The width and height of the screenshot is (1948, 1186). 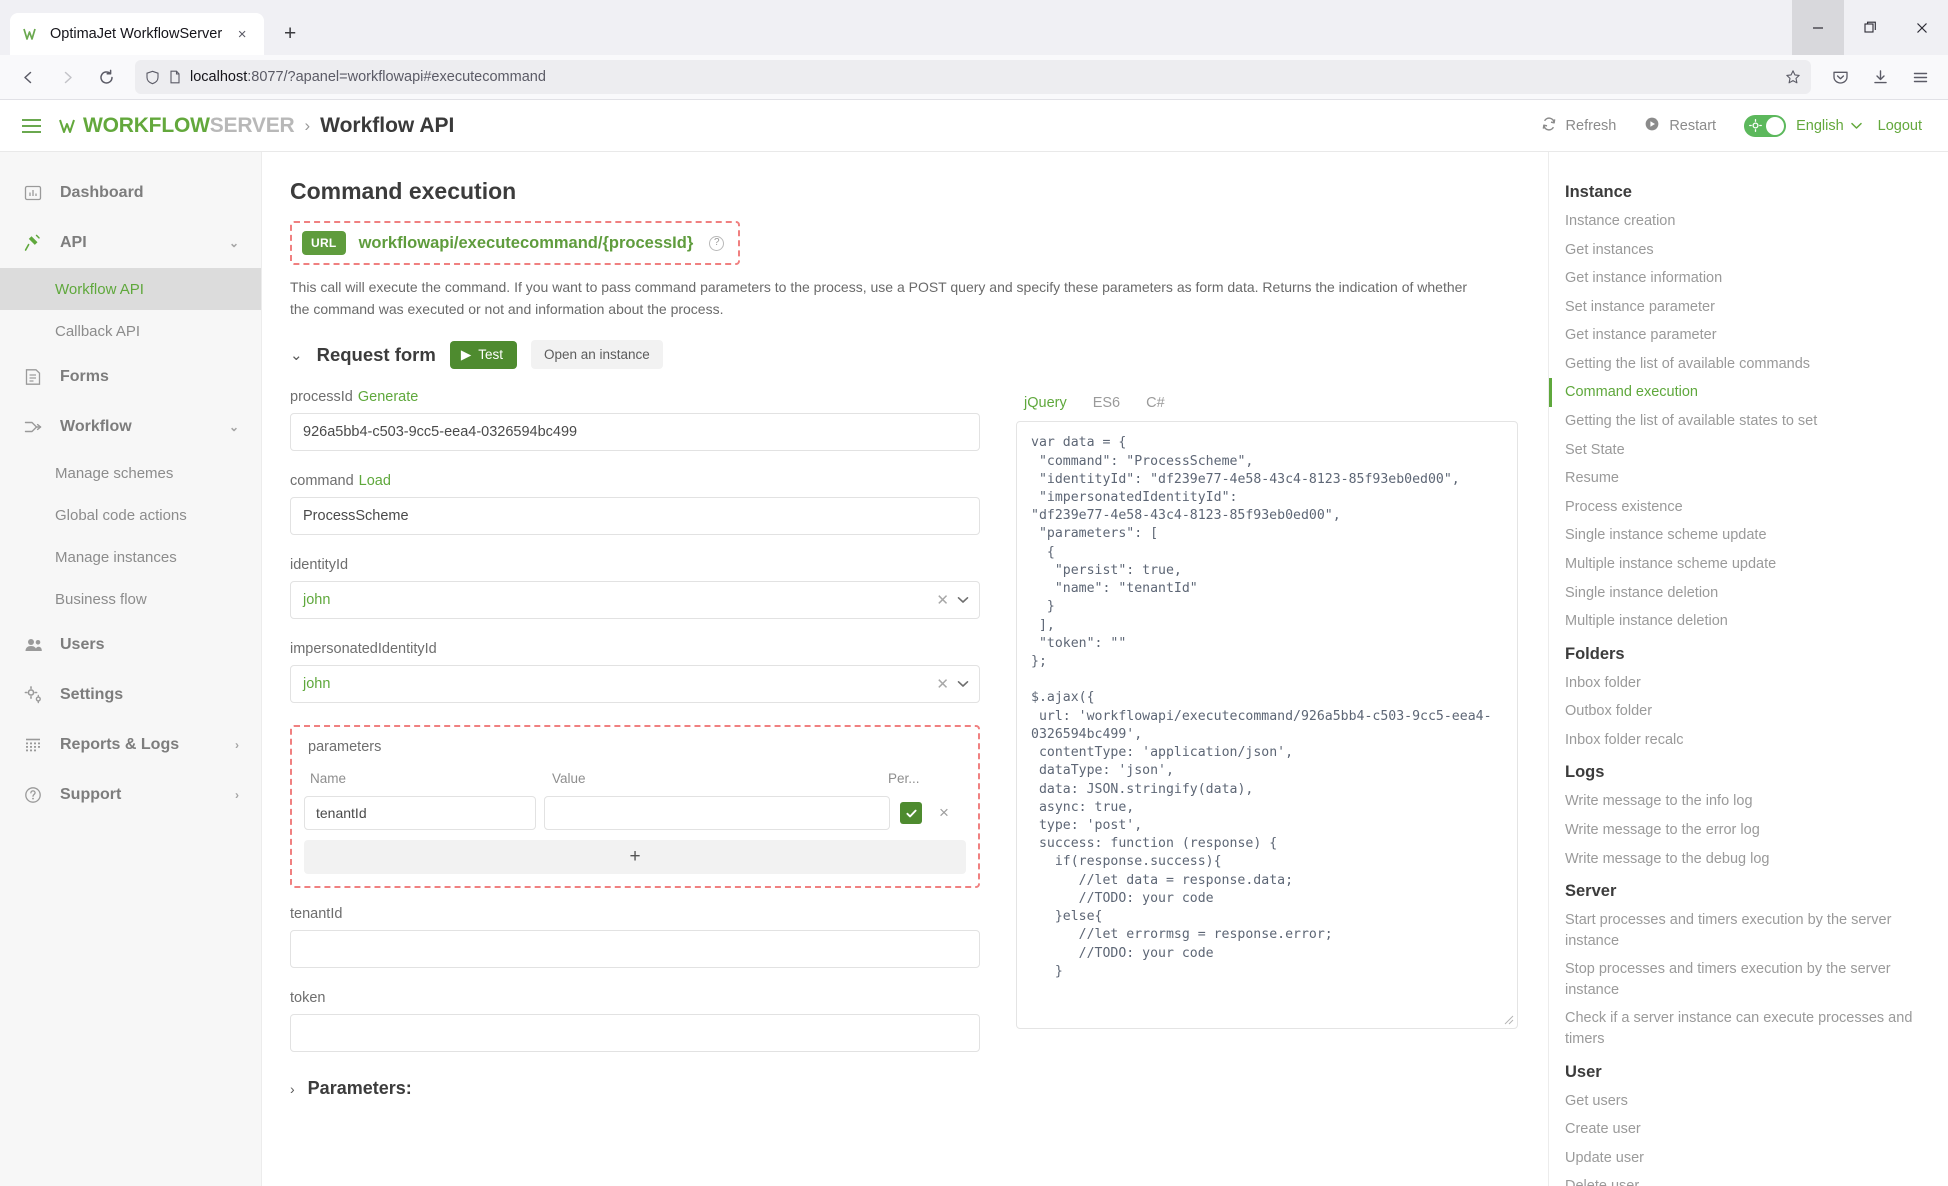 What do you see at coordinates (1741, 1129) in the screenshot?
I see `index-item-create-user: Create user` at bounding box center [1741, 1129].